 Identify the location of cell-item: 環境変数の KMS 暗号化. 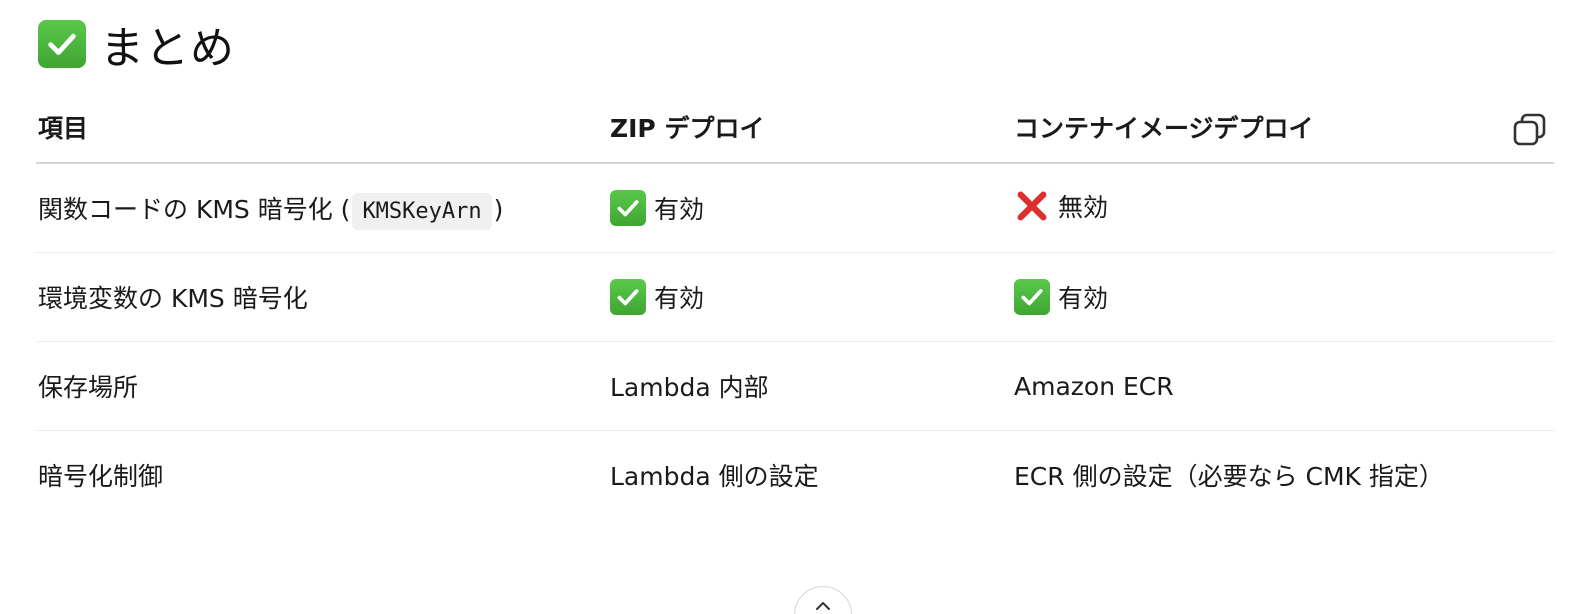
(322, 297).